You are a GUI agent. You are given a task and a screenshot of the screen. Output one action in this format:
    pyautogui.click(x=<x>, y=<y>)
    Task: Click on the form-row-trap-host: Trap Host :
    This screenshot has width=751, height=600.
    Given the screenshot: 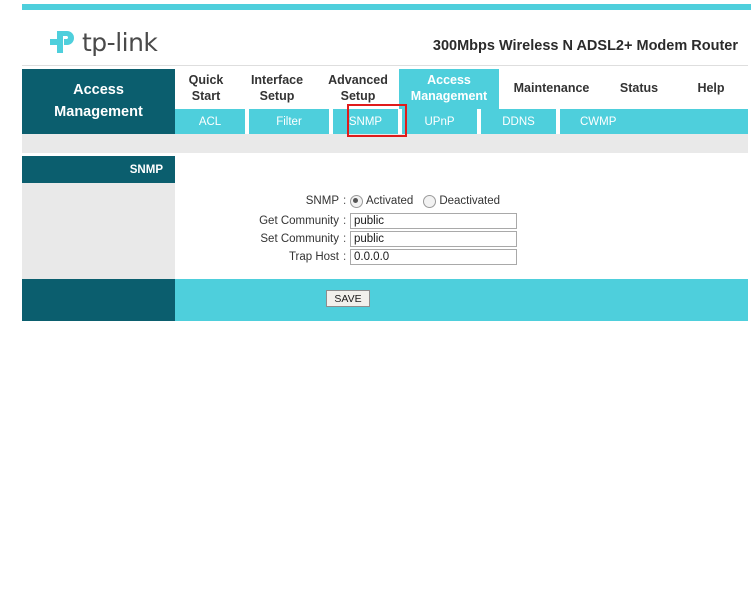 What is the action you would take?
    pyautogui.click(x=461, y=257)
    